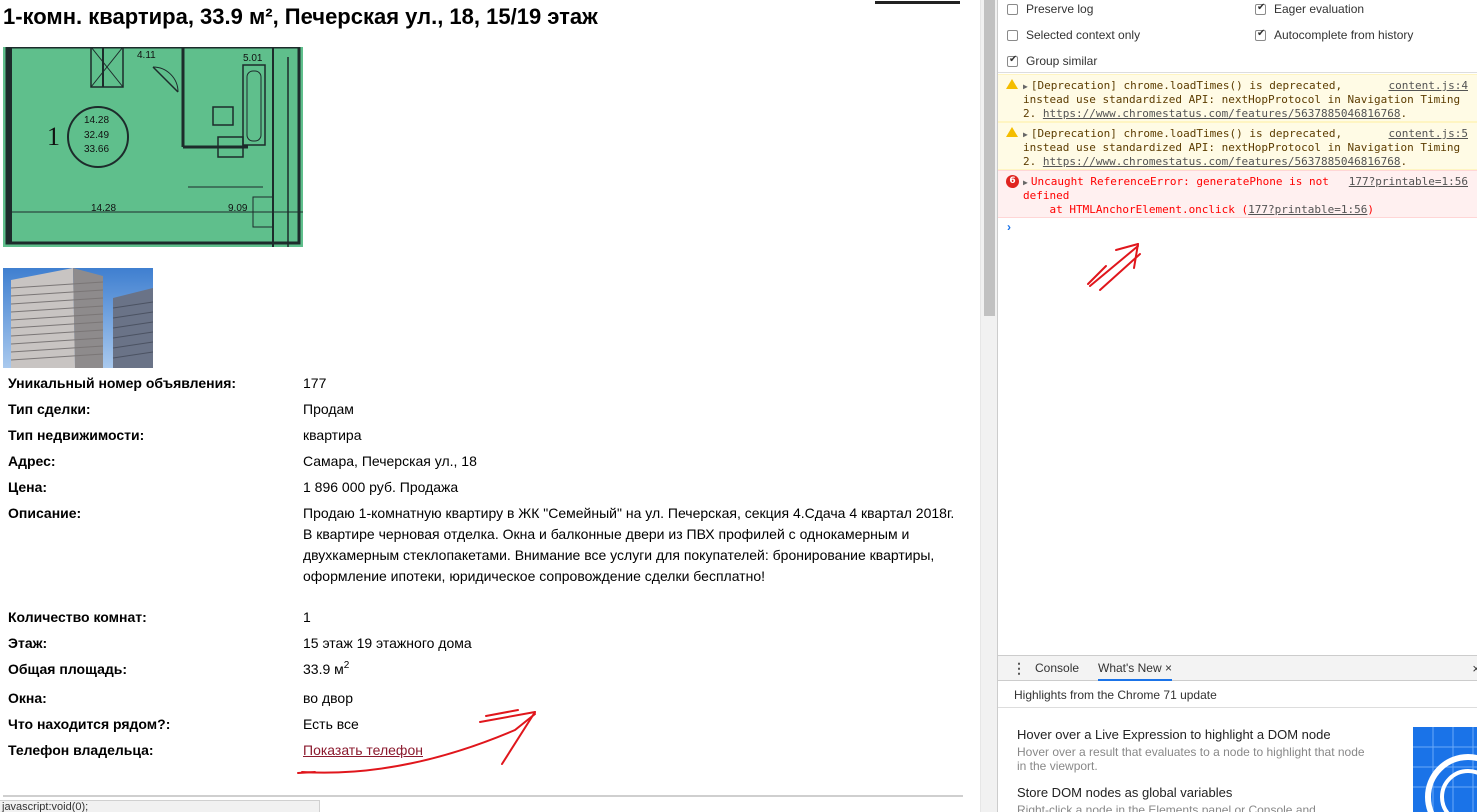  I want to click on building-photo, so click(78, 318).